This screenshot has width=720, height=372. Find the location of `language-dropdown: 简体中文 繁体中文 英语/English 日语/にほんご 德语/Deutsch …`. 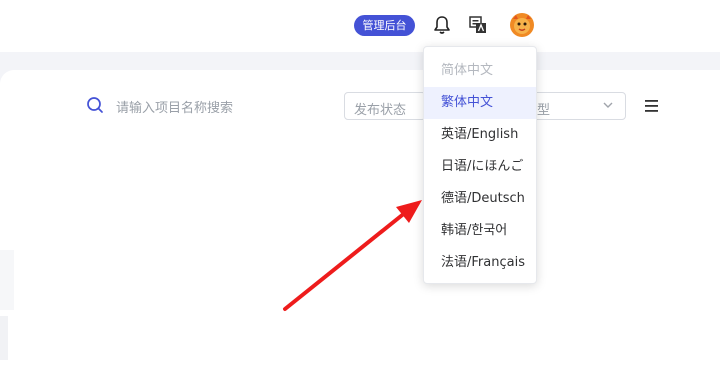

language-dropdown: 简体中文 繁体中文 英语/English 日语/にほんご 德语/Deutsch … is located at coordinates (480, 165).